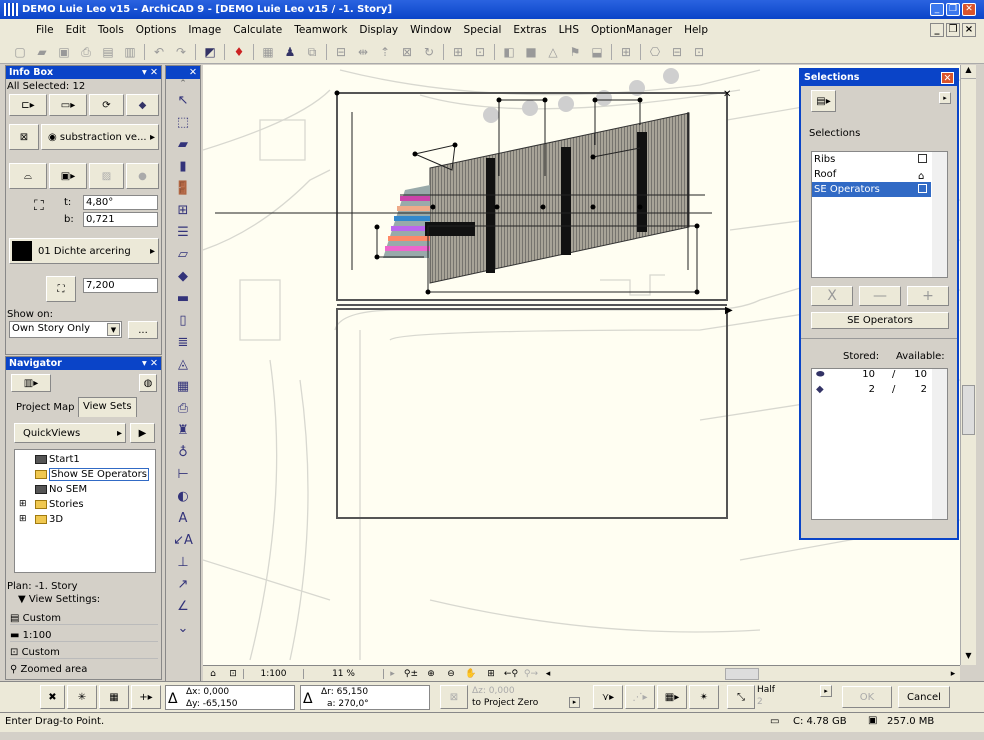 The height and width of the screenshot is (740, 984). Describe the element at coordinates (210, 52) in the screenshot. I see `3d-window-icon: ◩` at that location.